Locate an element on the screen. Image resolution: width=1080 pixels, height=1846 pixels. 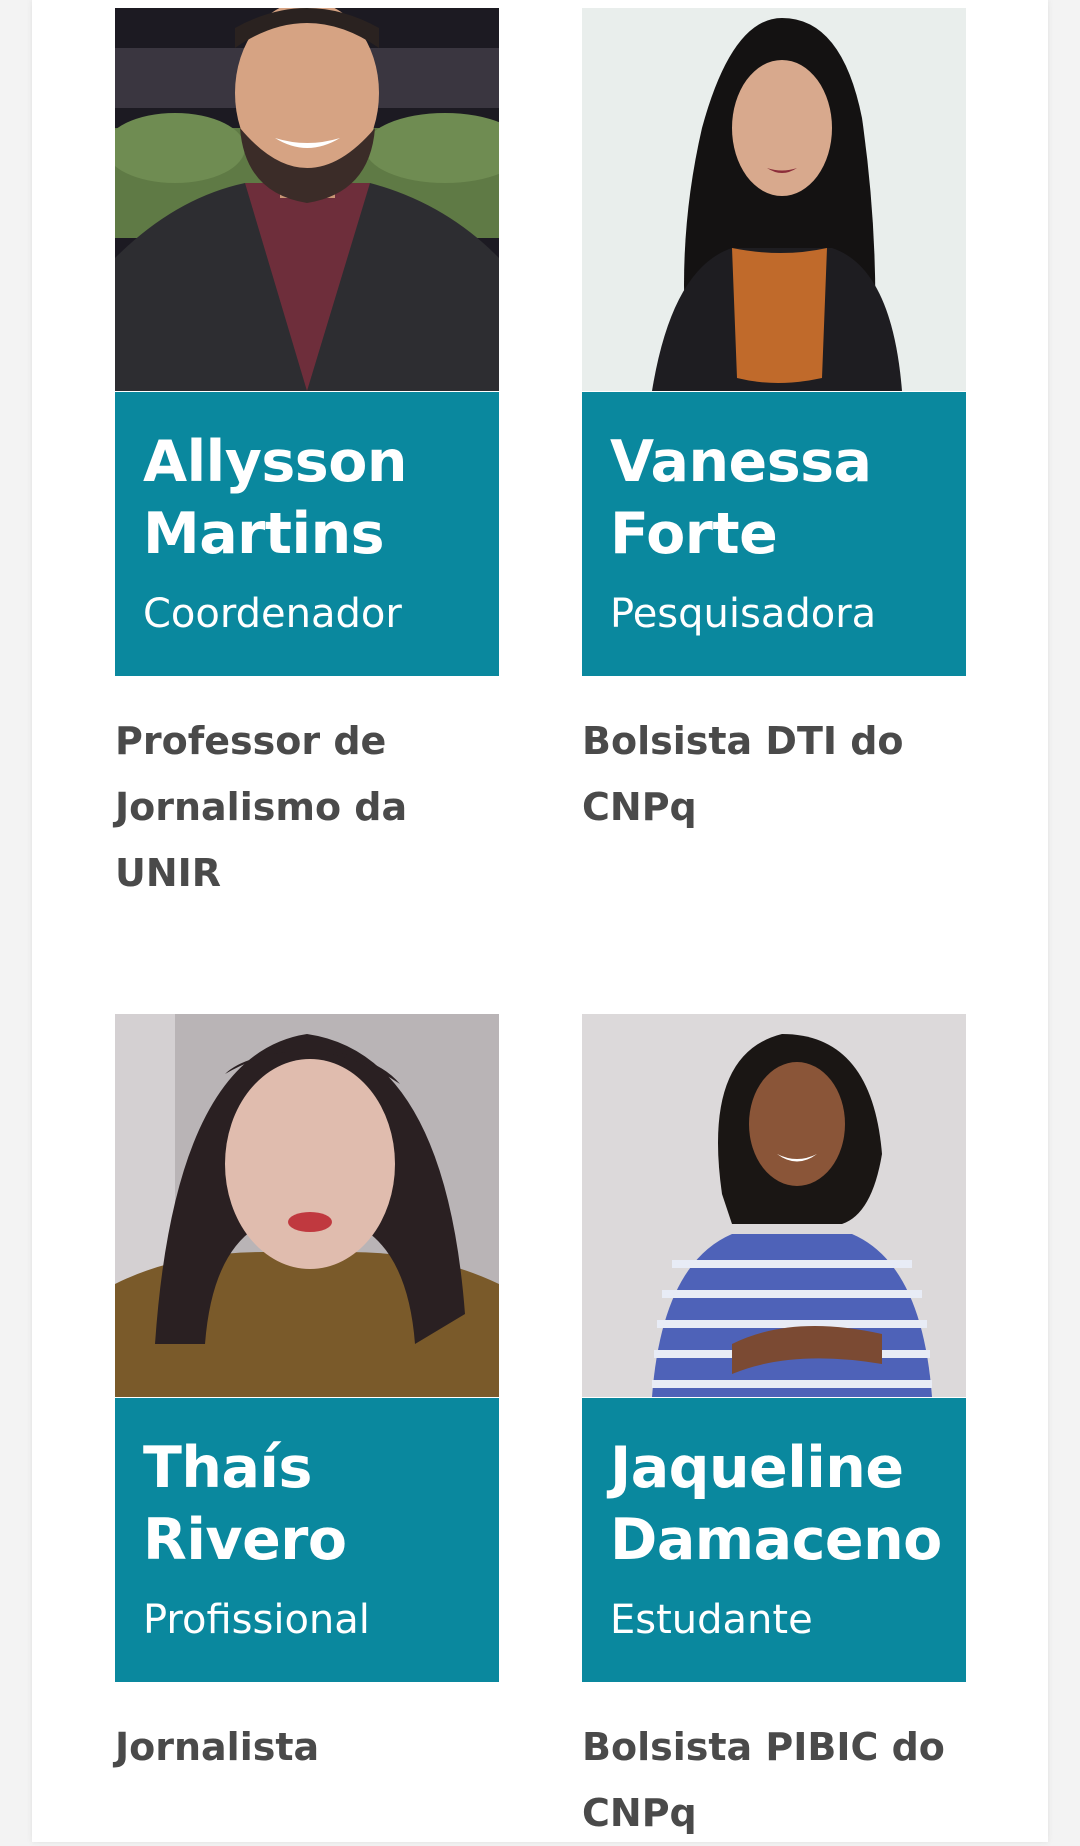
description-line: Jornalista is located at coordinates (217, 1747).